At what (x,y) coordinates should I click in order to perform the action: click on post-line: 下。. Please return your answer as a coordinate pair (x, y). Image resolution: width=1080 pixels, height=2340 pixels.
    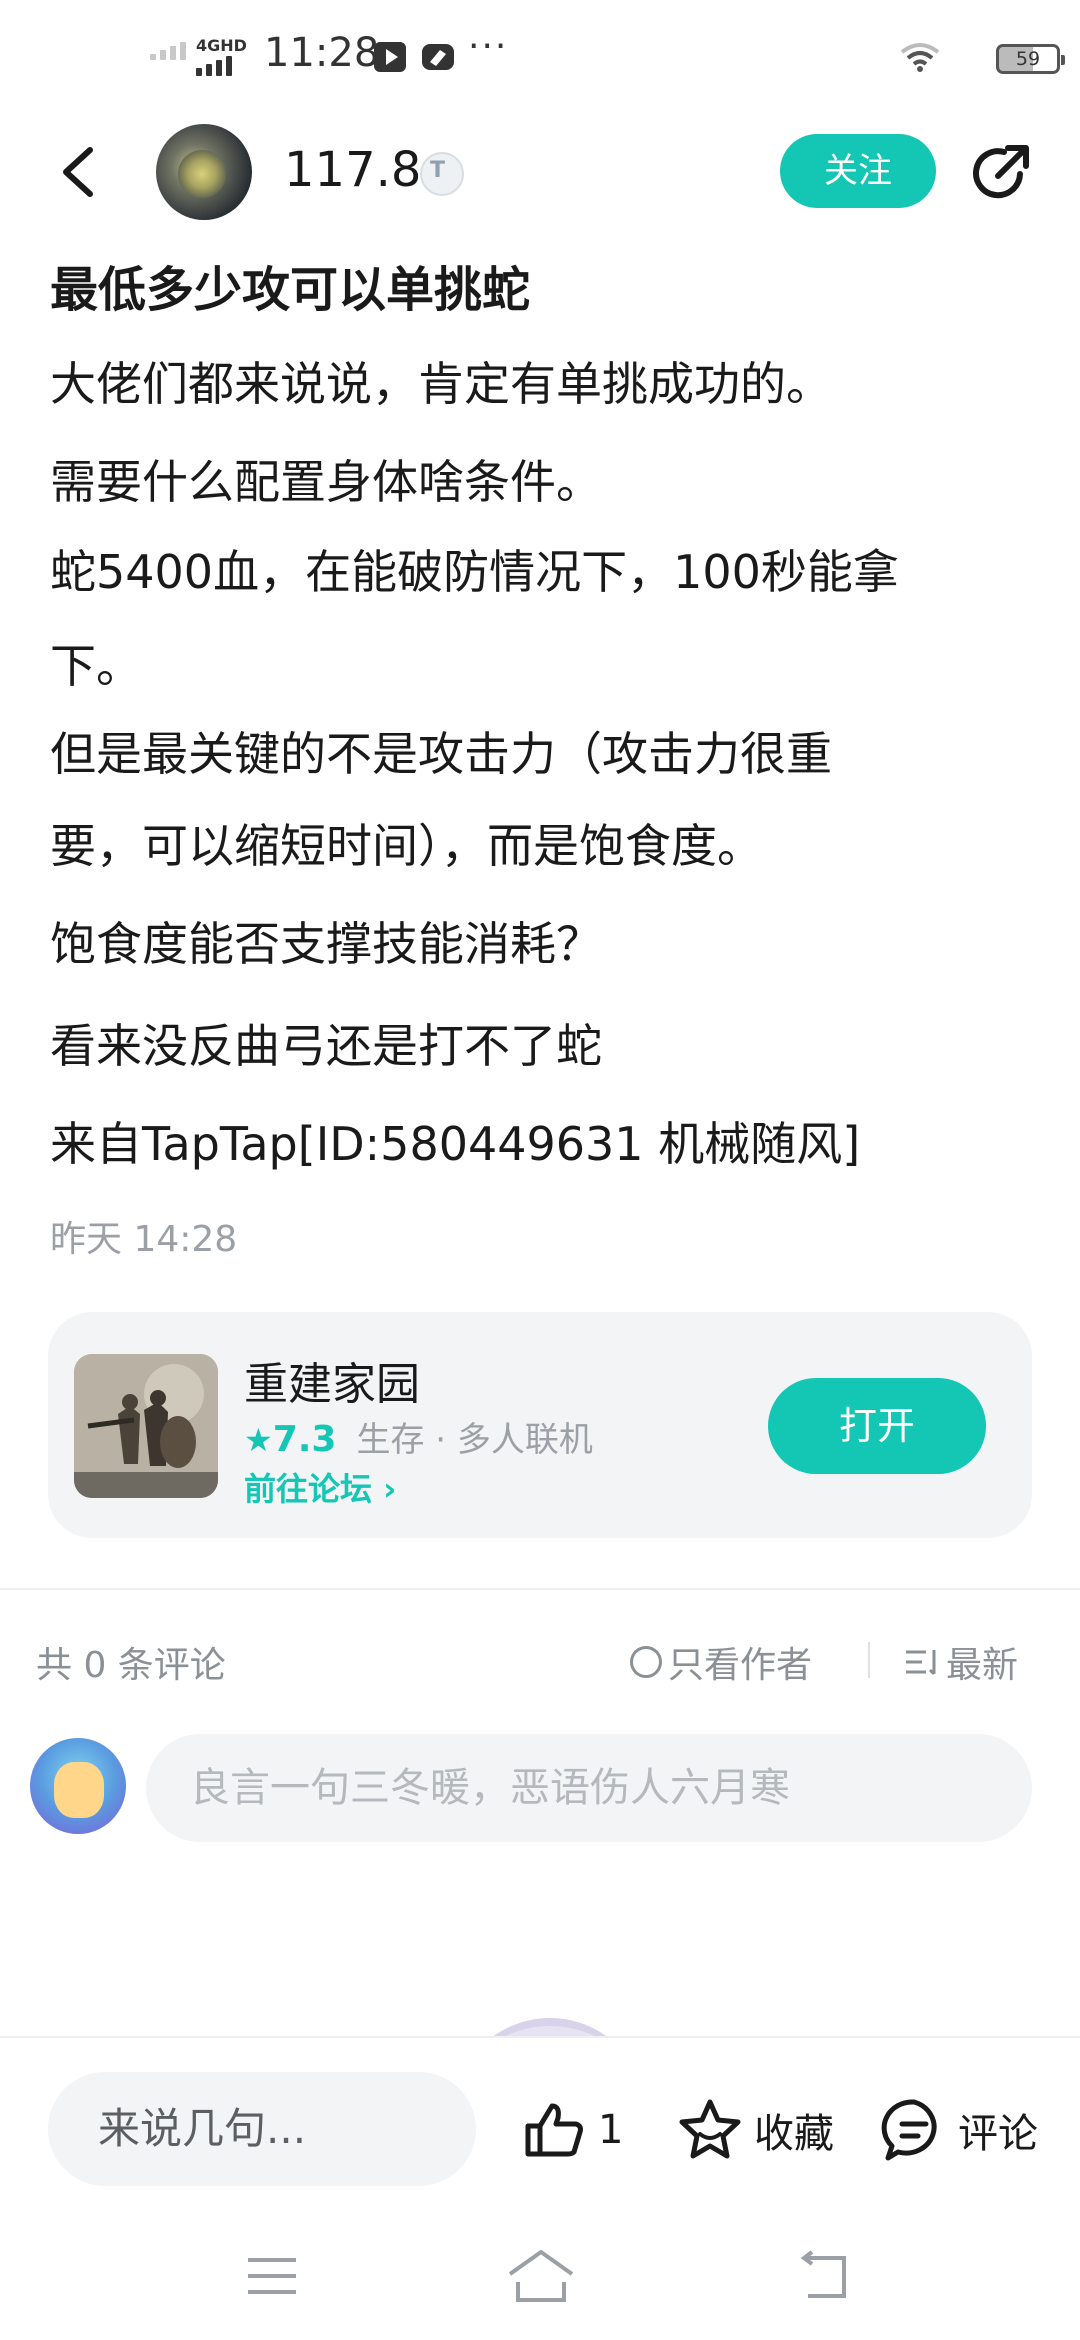
    Looking at the image, I should click on (96, 666).